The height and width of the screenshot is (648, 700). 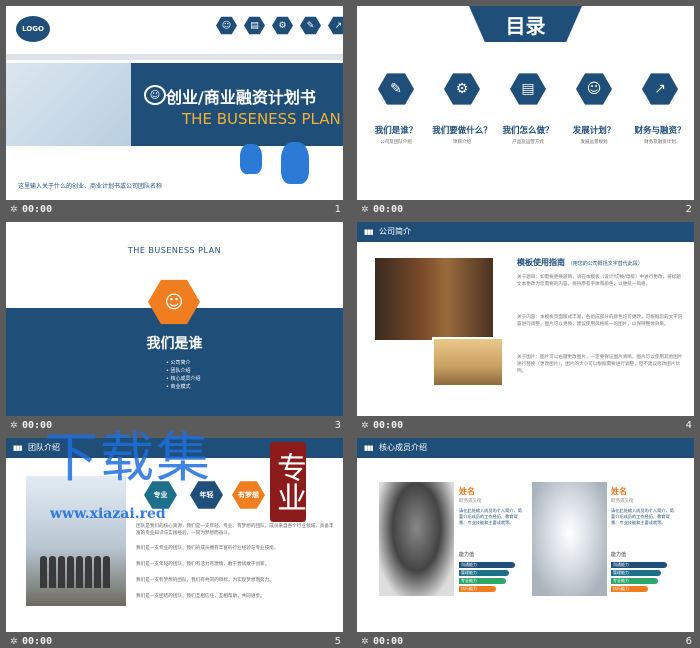 I want to click on team-photo-people, so click(x=75, y=572).